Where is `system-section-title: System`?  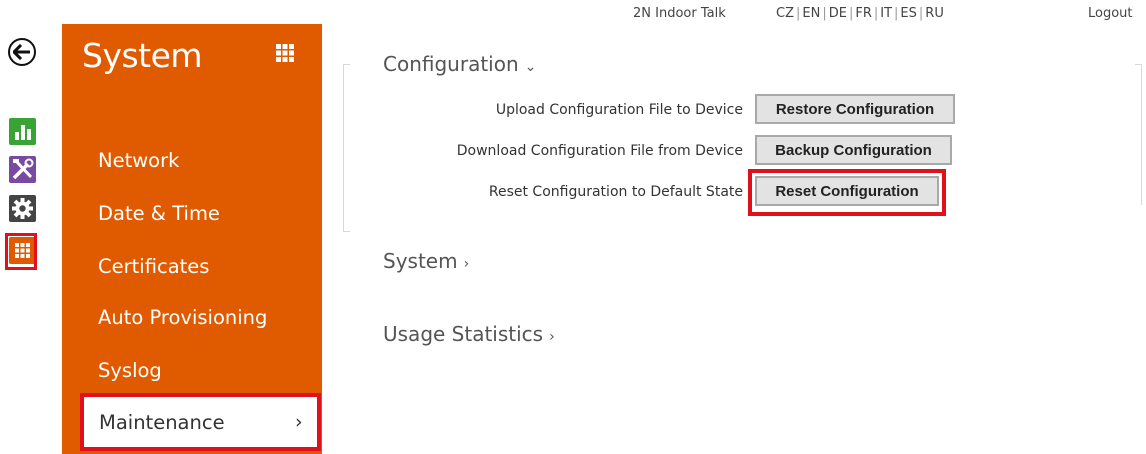 system-section-title: System is located at coordinates (420, 261).